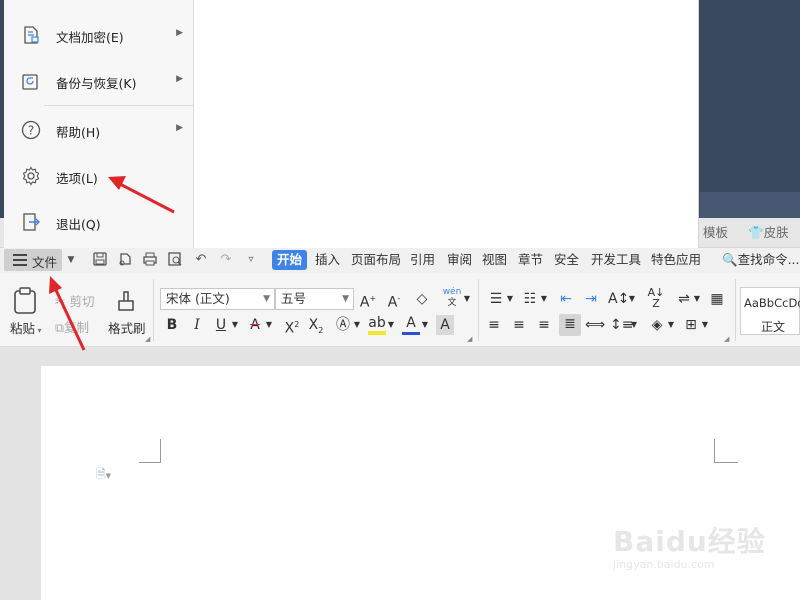 Image resolution: width=800 pixels, height=600 pixels. I want to click on watermark: Baidu经验 jingyan.baidu.com, so click(689, 545).